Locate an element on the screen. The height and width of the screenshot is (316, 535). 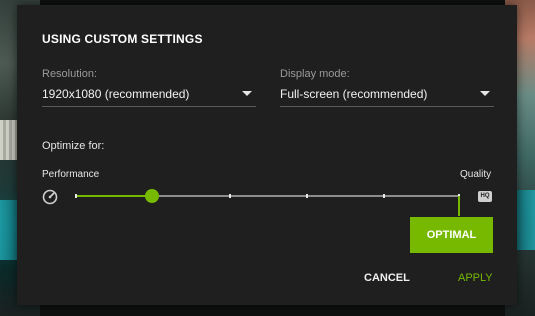
optimal-connector is located at coordinates (459, 206).